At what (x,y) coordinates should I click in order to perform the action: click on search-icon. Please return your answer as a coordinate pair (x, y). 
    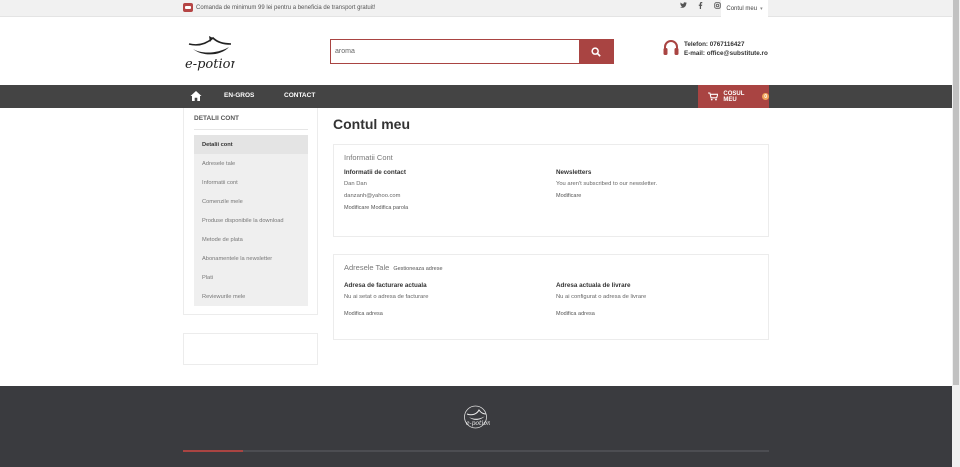
    Looking at the image, I should click on (596, 51).